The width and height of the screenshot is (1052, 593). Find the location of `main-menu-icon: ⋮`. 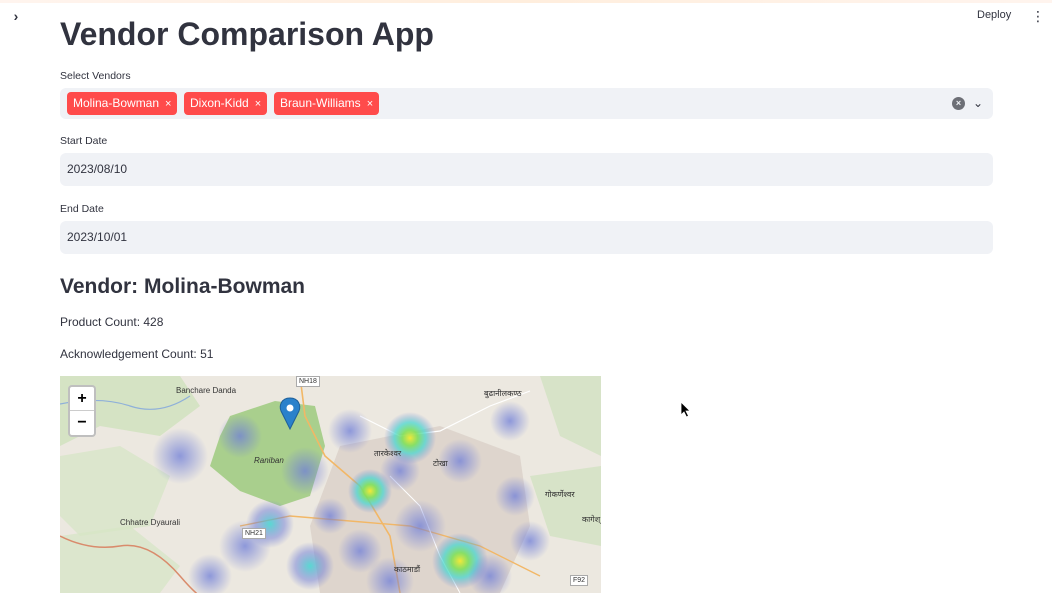

main-menu-icon: ⋮ is located at coordinates (1038, 16).